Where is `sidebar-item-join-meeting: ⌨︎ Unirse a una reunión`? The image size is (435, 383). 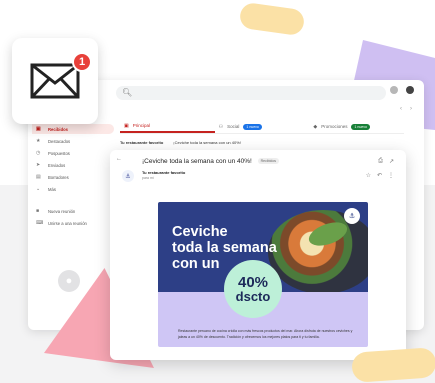 sidebar-item-join-meeting: ⌨︎ Unirse a una reunión is located at coordinates (73, 223).